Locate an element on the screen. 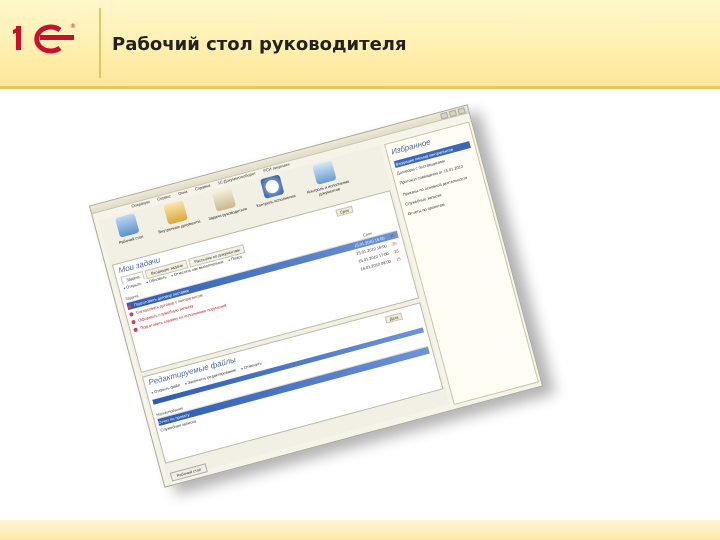 Image resolution: width=720 pixels, height=540 pixels. toolbar-item-doc-control: Контроль и исполнение документов is located at coordinates (326, 178).